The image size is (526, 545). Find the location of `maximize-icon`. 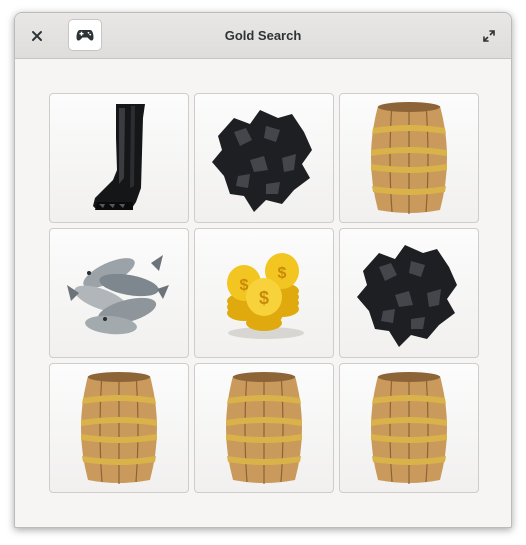

maximize-icon is located at coordinates (489, 36).